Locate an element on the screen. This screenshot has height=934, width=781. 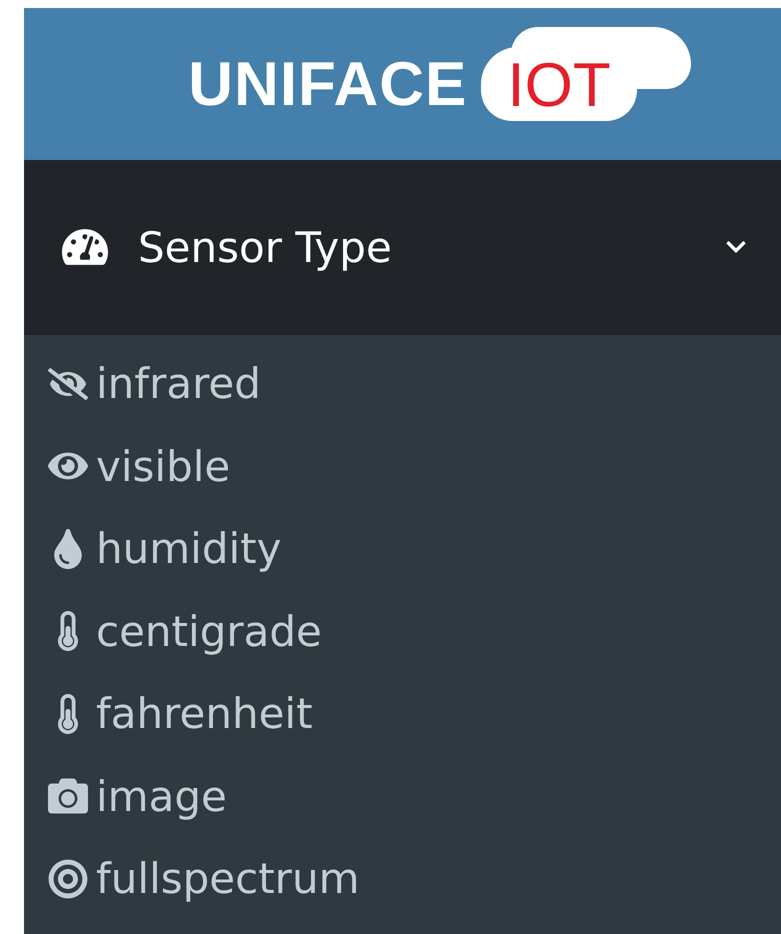
logo-text: UNIFACE is located at coordinates (328, 84).